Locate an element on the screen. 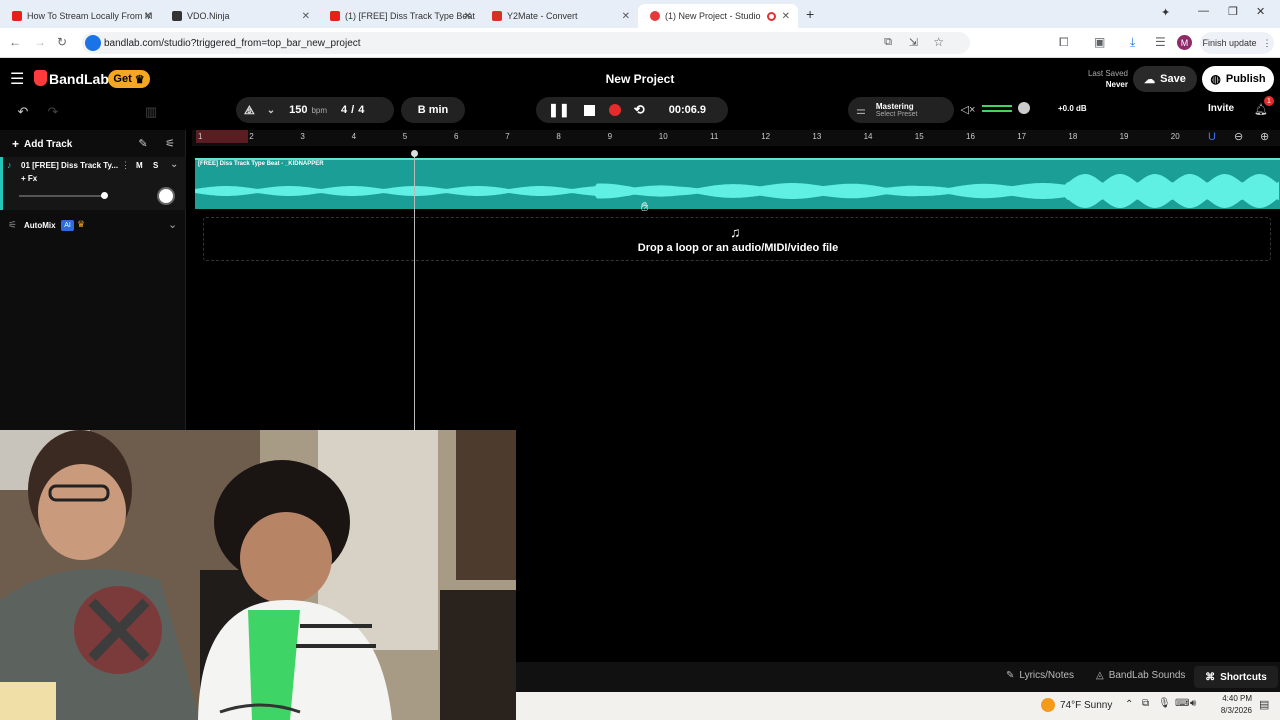 Image resolution: width=1280 pixels, height=720 pixels. translate-icon: ⧉ is located at coordinates (888, 42).